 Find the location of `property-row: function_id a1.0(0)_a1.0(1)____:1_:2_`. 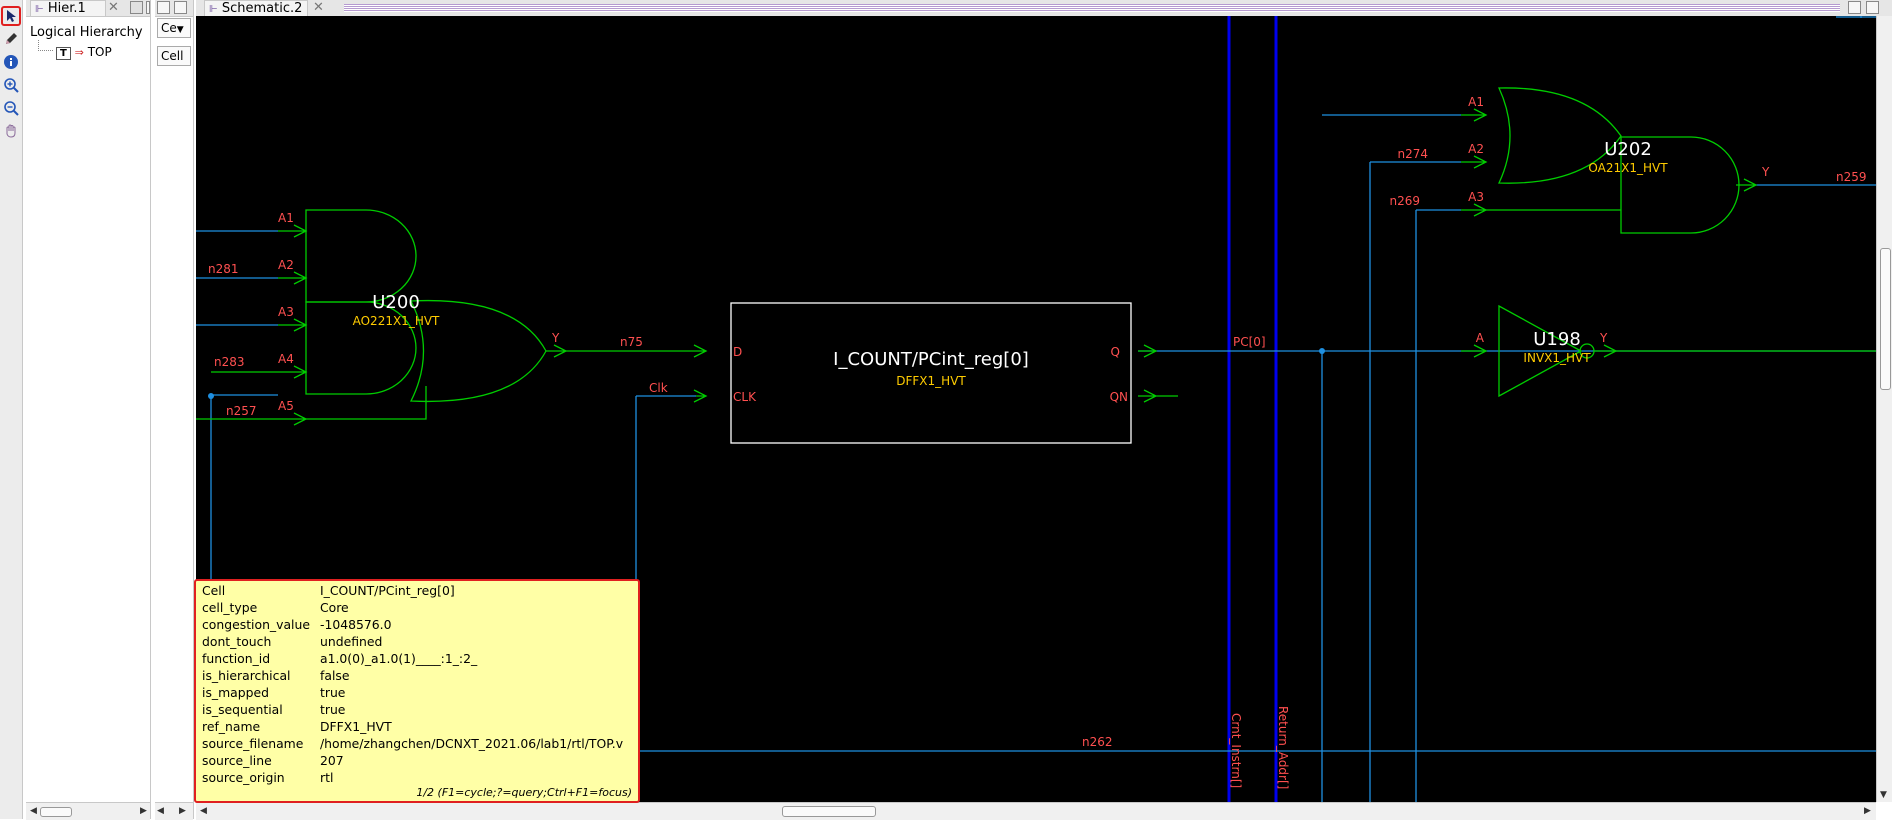

property-row: function_id a1.0(0)_a1.0(1)____:1_:2_ is located at coordinates (340, 658).